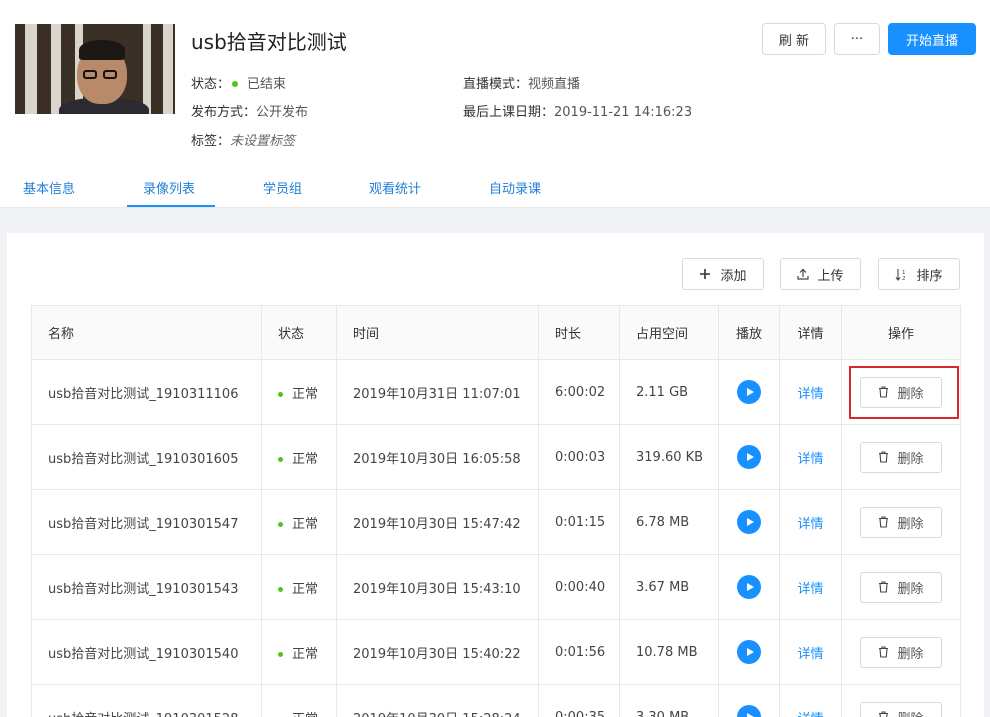 Image resolution: width=990 pixels, height=717 pixels. I want to click on column-header-action: 操作, so click(901, 332).